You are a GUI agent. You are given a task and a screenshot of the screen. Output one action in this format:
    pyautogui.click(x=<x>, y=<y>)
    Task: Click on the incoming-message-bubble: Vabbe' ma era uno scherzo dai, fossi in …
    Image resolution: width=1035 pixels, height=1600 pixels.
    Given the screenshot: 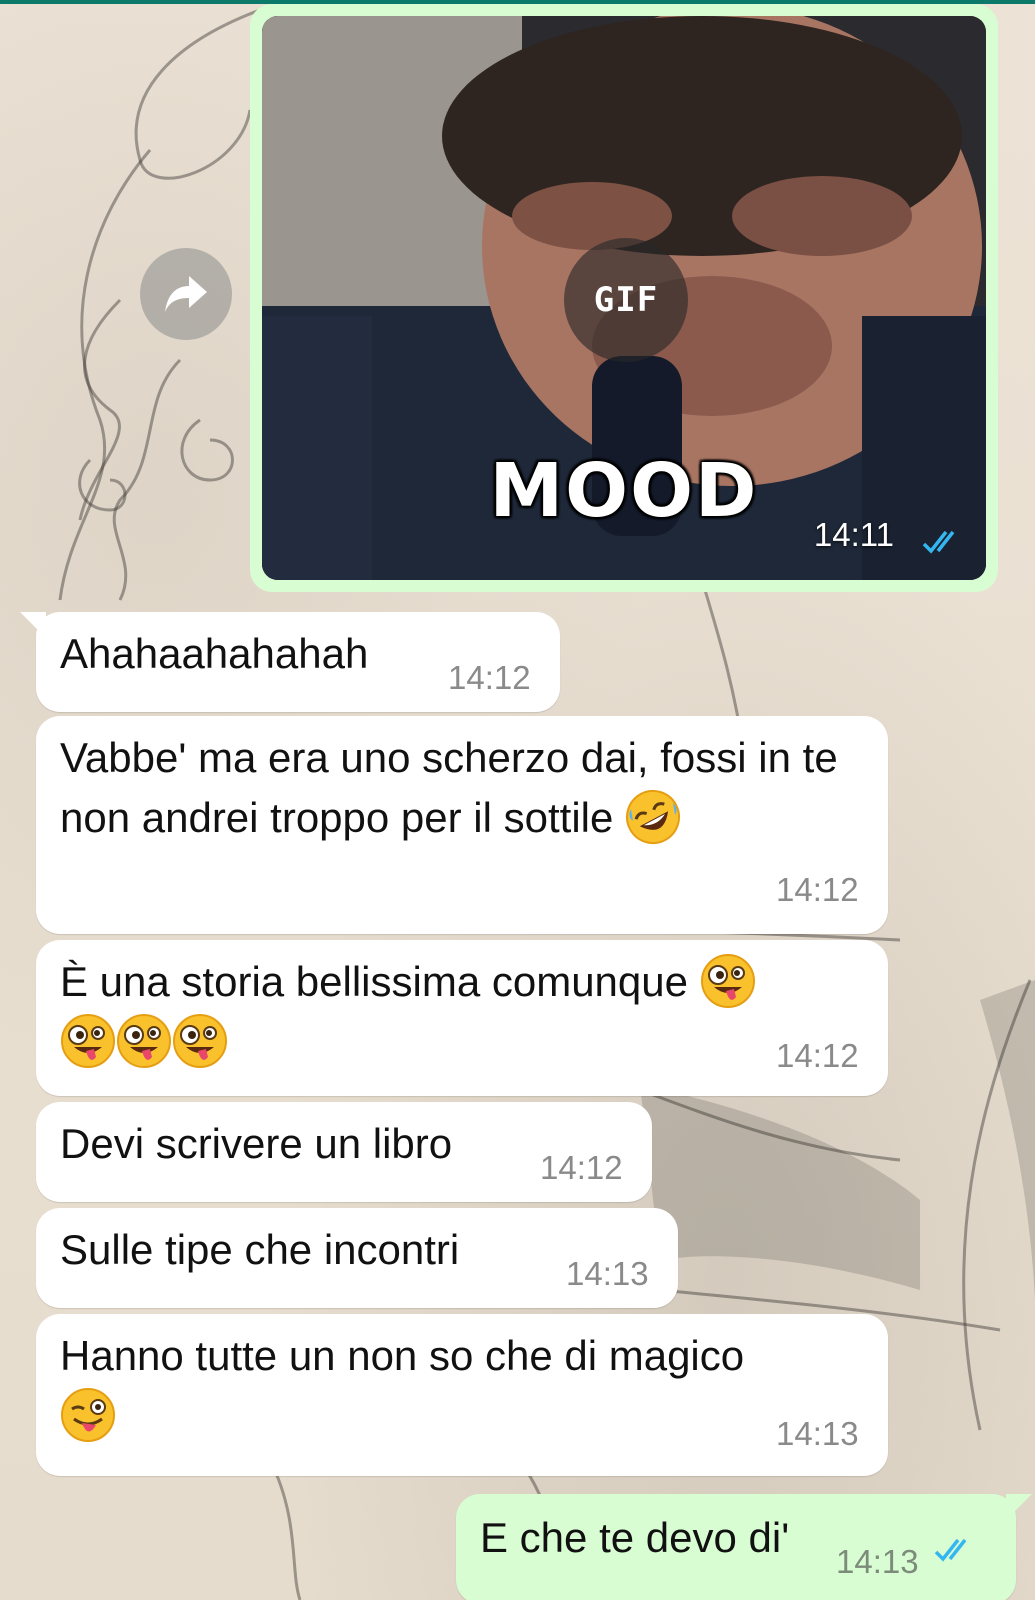 What is the action you would take?
    pyautogui.click(x=462, y=825)
    